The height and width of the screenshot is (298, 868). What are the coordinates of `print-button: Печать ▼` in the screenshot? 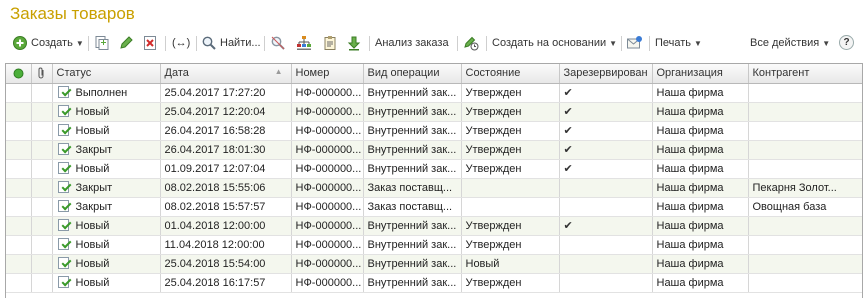 It's located at (678, 43).